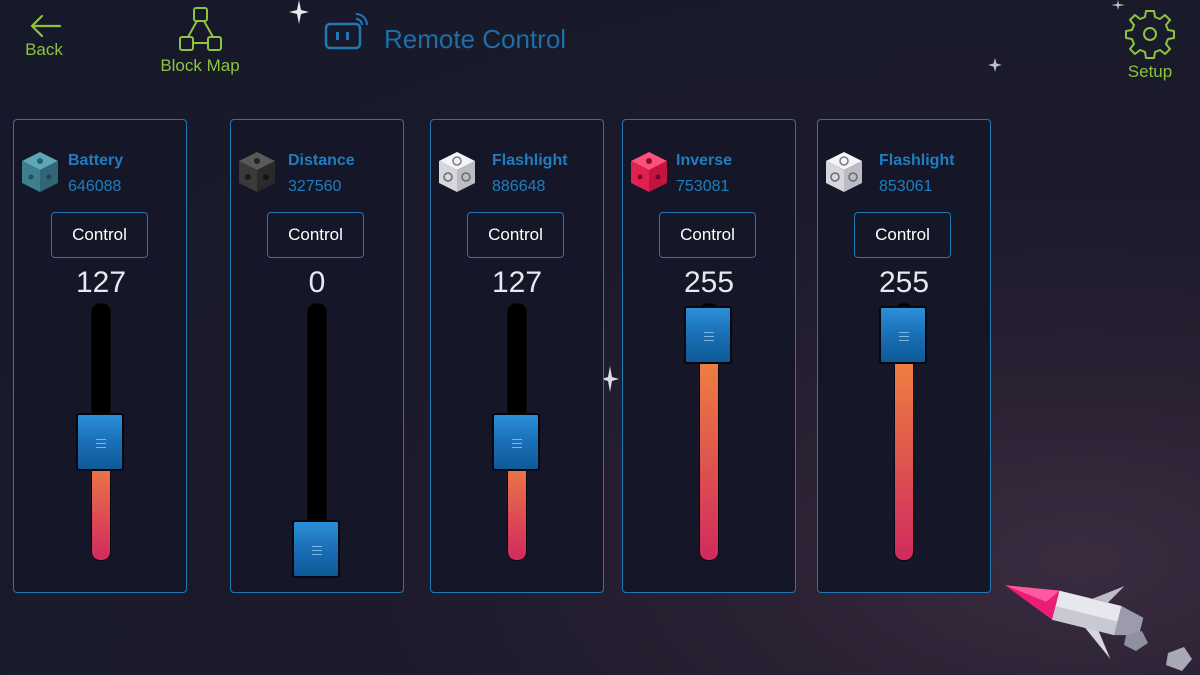 This screenshot has height=675, width=1200. I want to click on module-panel-flashlight-1: Flashlight 886648 Control 127, so click(517, 356).